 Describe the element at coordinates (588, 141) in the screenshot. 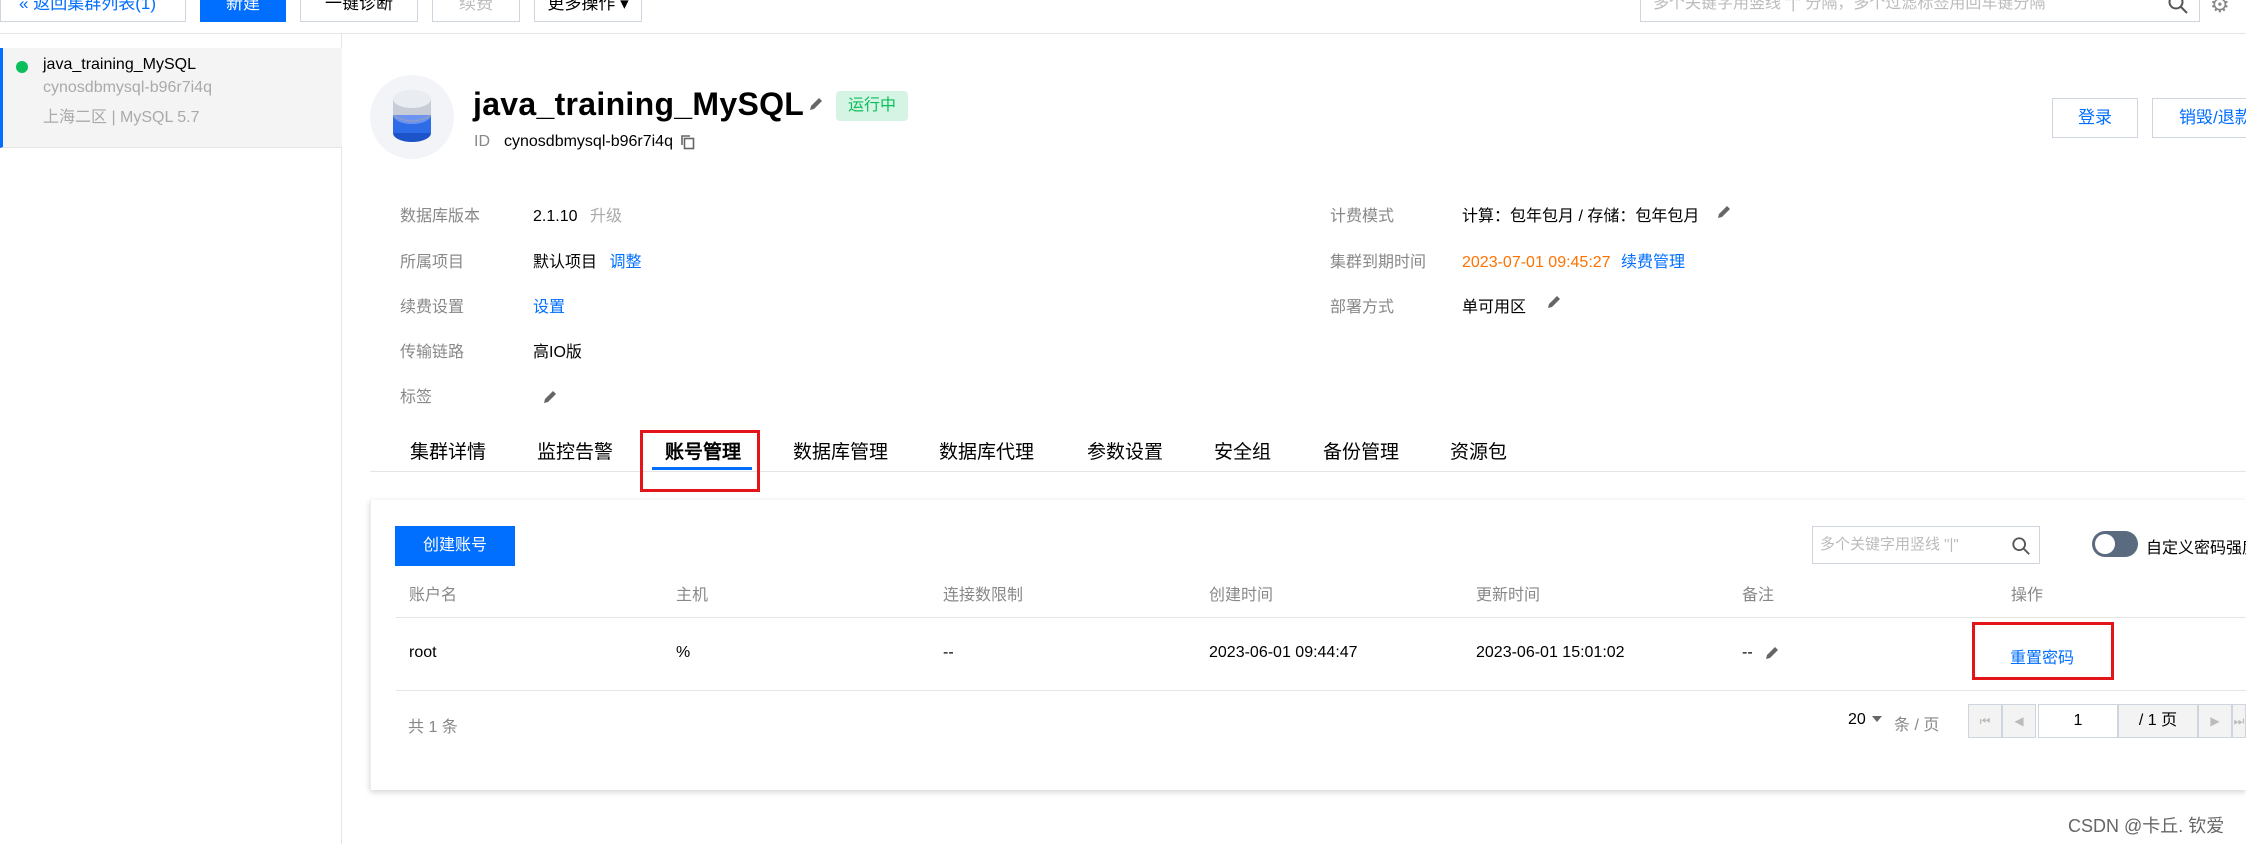

I see `cluster-id-value: cynosdbmysql-b96r7i4q` at that location.